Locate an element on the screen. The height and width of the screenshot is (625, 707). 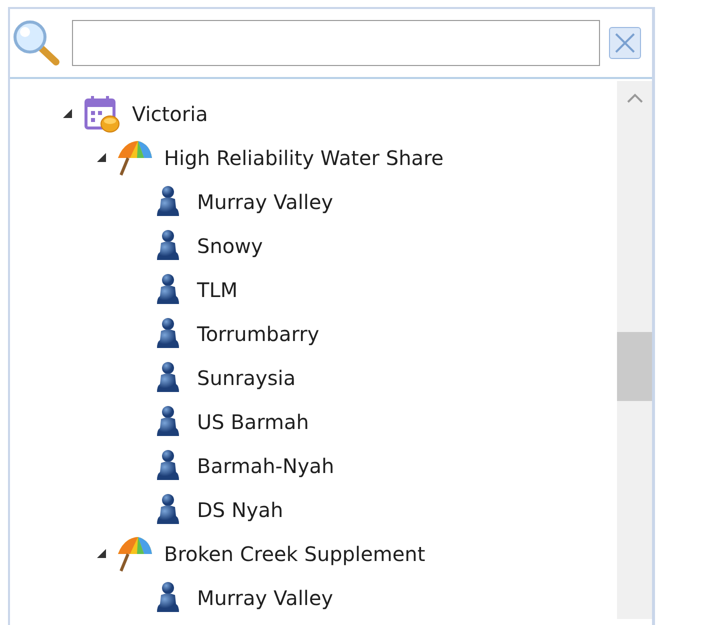
tree-item-label: Torrumbarry is located at coordinates (258, 334).